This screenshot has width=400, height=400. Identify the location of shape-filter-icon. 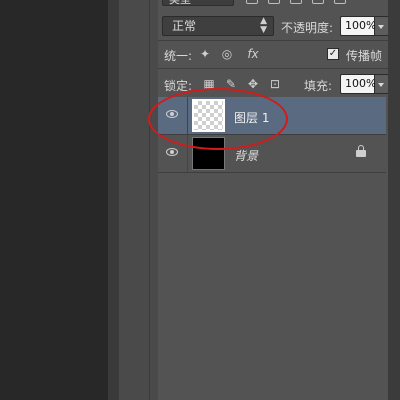
(318, 2).